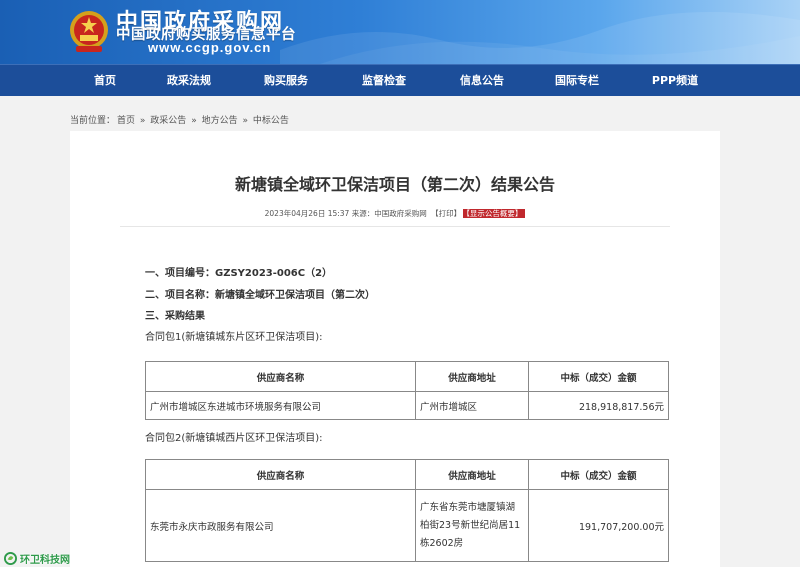 The height and width of the screenshot is (567, 800). Describe the element at coordinates (234, 438) in the screenshot. I see `package-2-label: 合同包2(新塘镇城西片区环卫保洁项目):` at that location.